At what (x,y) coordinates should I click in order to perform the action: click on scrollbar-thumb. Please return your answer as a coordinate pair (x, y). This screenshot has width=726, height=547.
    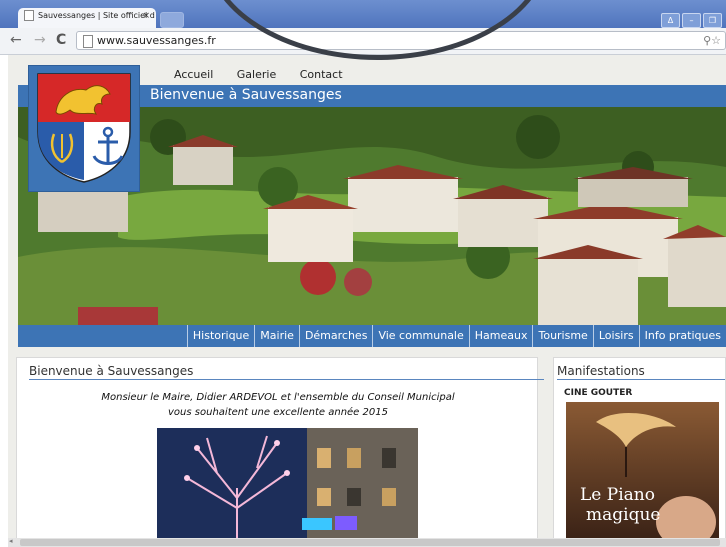
    Looking at the image, I should click on (370, 542).